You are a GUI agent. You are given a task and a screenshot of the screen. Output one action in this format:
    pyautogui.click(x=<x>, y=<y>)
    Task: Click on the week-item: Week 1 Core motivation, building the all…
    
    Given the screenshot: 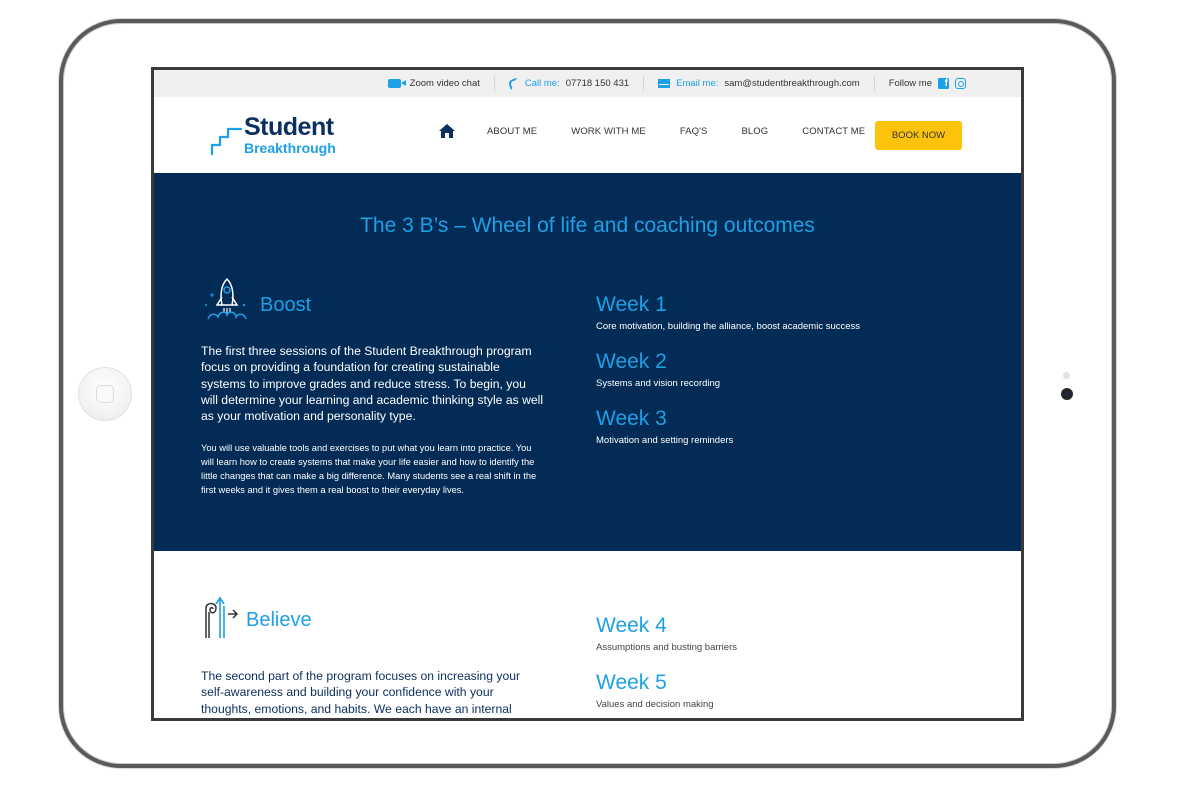 What is the action you would take?
    pyautogui.click(x=728, y=313)
    